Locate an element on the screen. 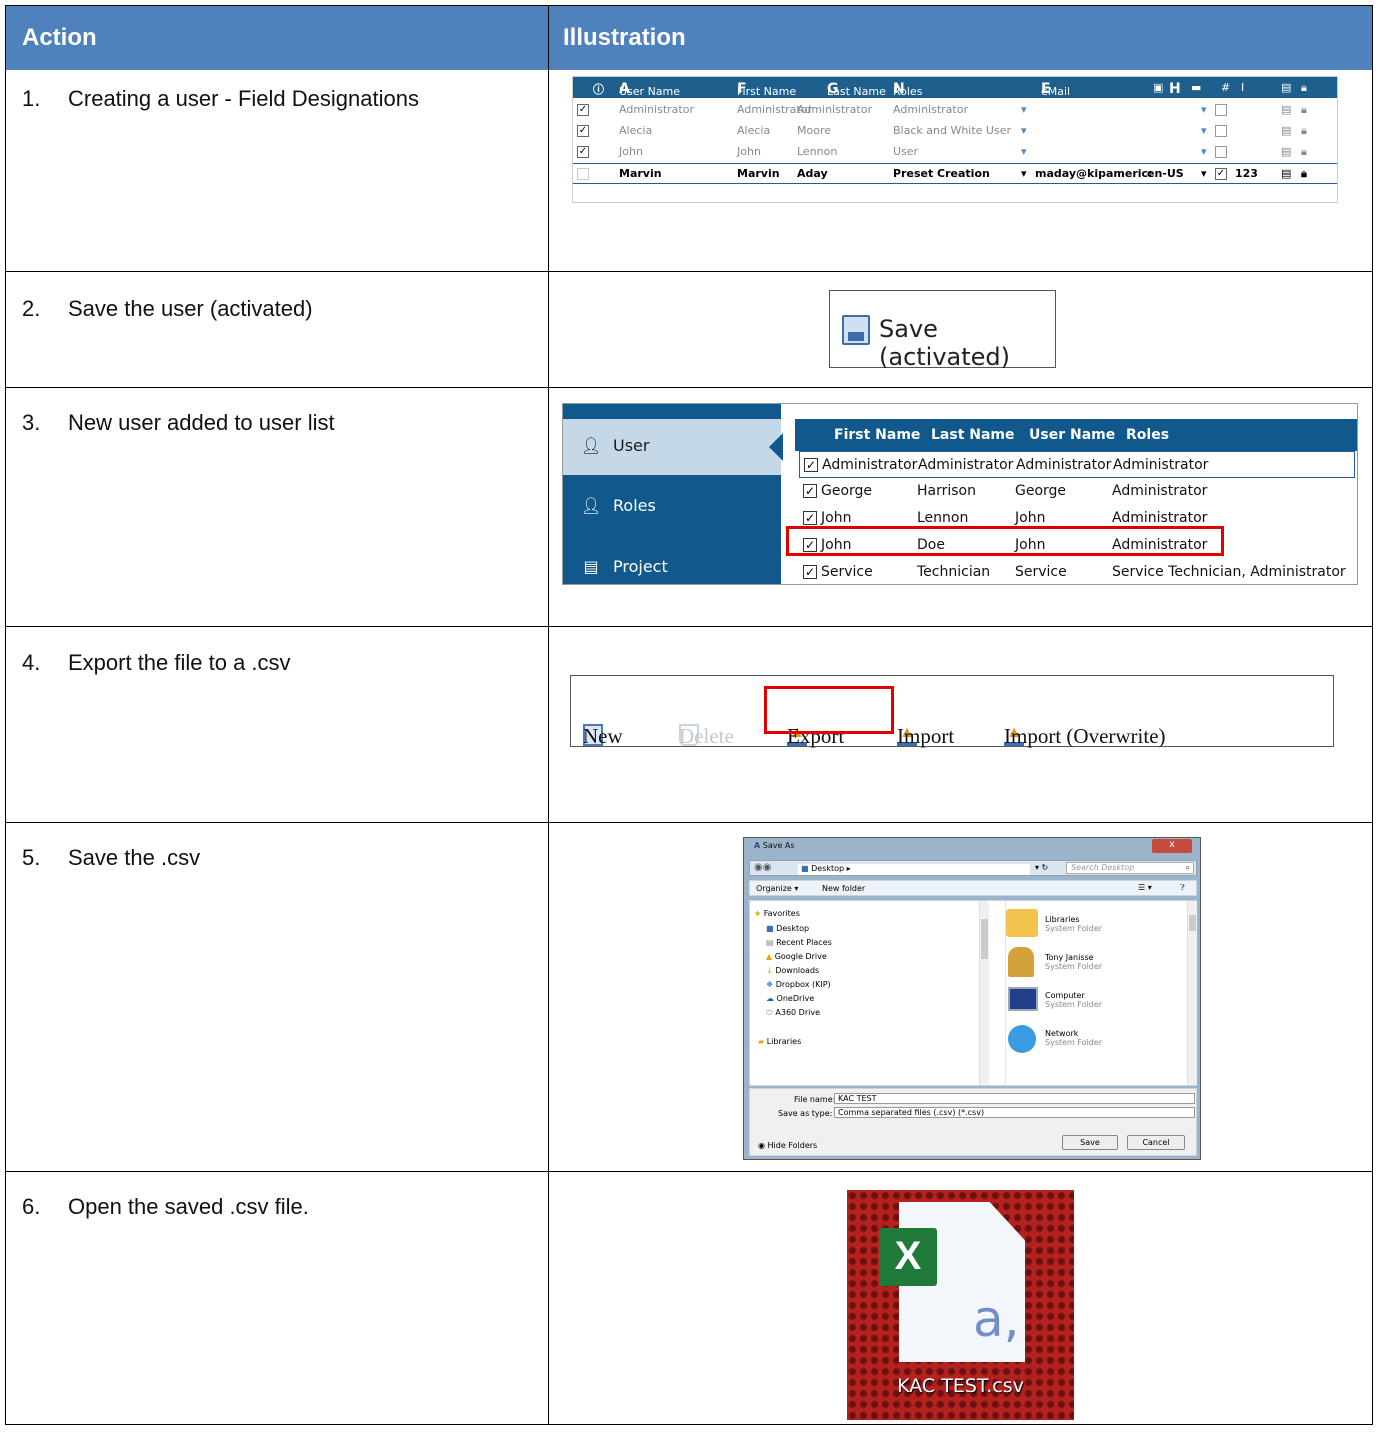  cancel-button: Cancel is located at coordinates (1156, 1142).